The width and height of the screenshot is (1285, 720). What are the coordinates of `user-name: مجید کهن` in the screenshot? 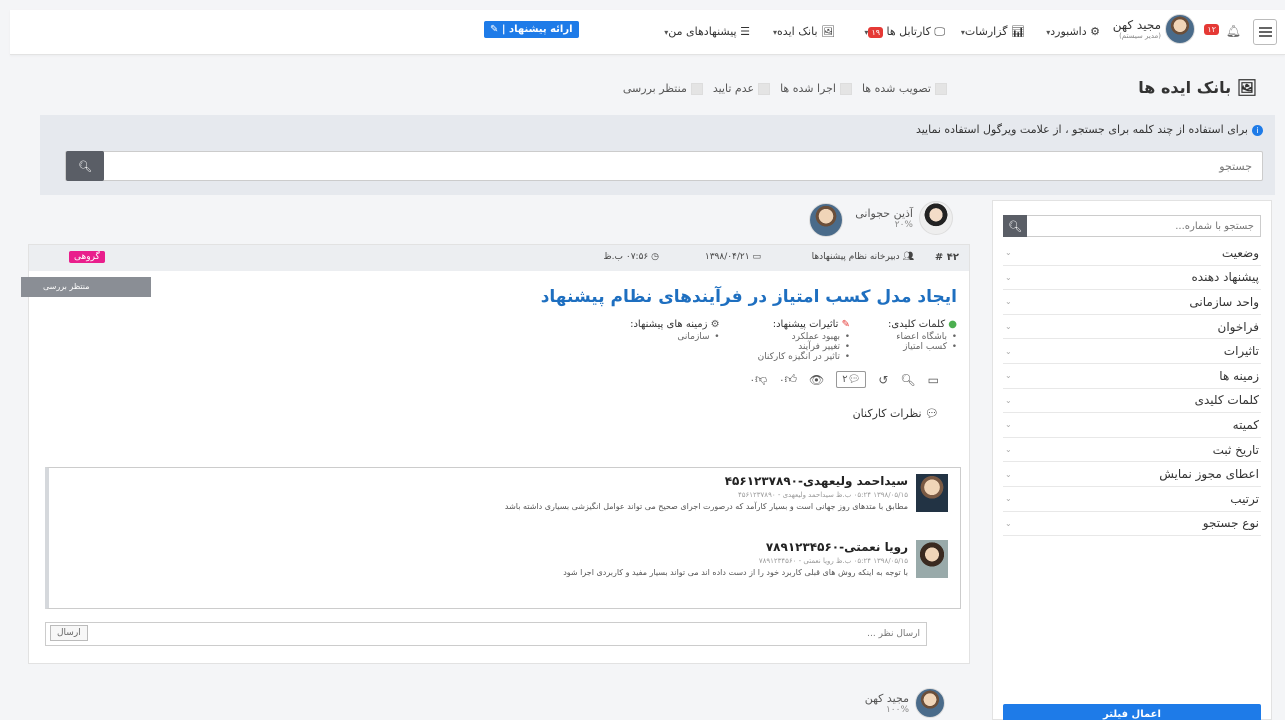 It's located at (1136, 25).